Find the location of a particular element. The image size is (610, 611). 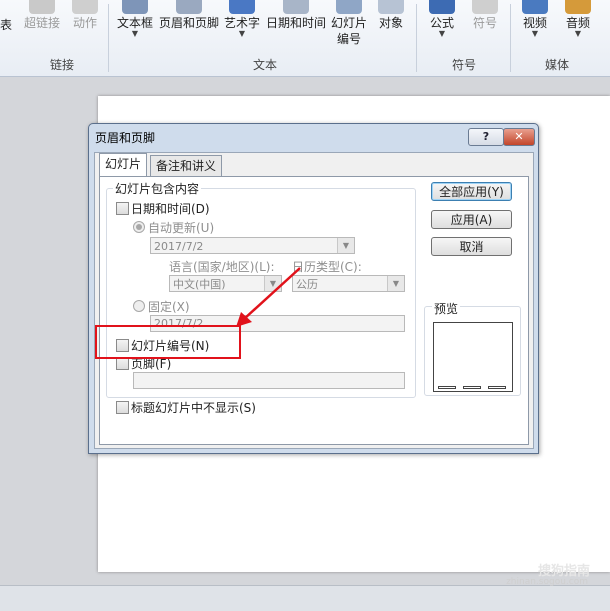

textbox-icon is located at coordinates (135, 7).